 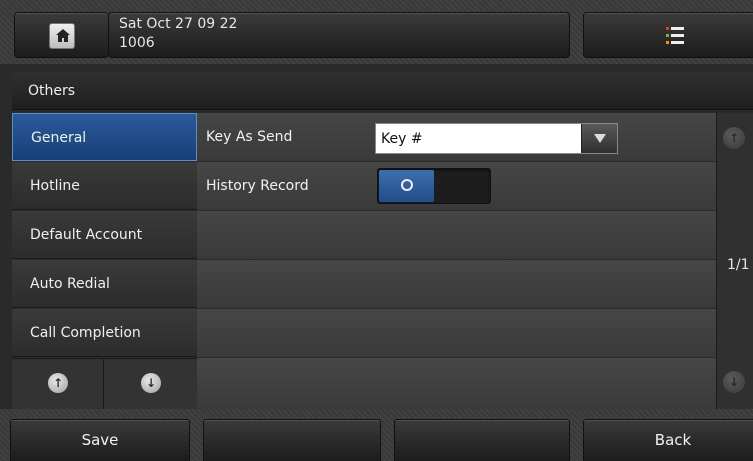 I want to click on status-info: Sat Oct 27 09 22 1006, so click(x=339, y=35).